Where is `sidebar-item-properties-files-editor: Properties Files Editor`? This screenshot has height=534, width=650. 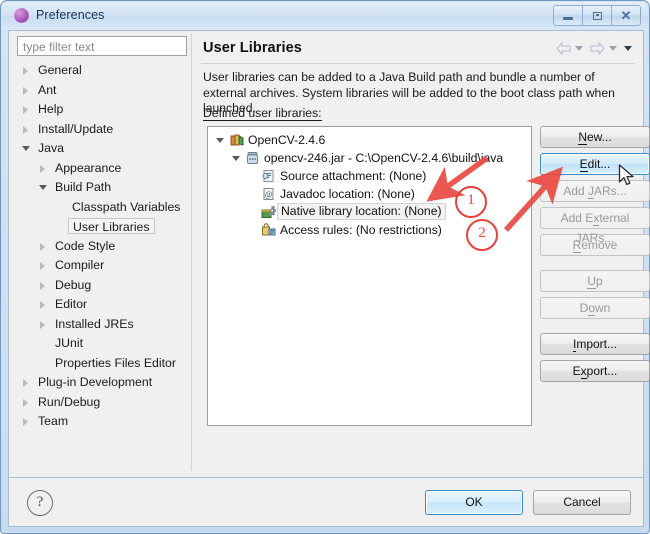
sidebar-item-properties-files-editor: Properties Files Editor is located at coordinates (102, 364).